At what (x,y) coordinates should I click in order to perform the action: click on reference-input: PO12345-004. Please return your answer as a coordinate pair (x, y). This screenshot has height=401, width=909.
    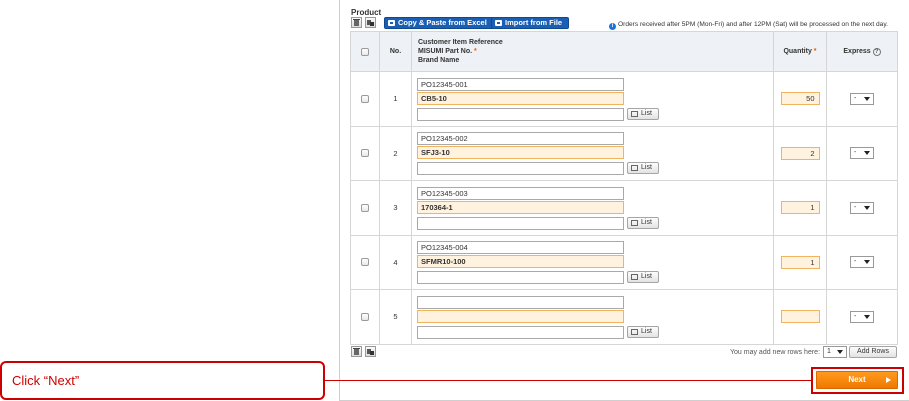
    Looking at the image, I should click on (520, 248).